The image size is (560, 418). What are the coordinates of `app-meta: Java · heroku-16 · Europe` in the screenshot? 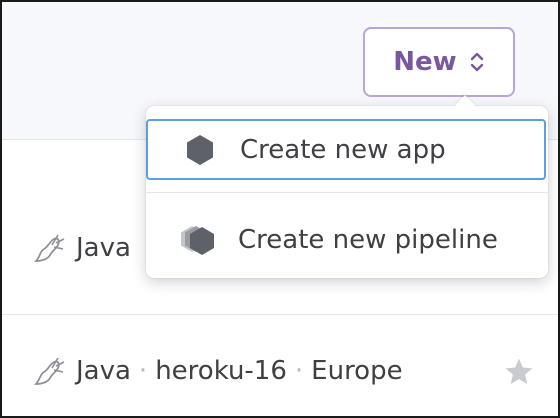 It's located at (217, 371).